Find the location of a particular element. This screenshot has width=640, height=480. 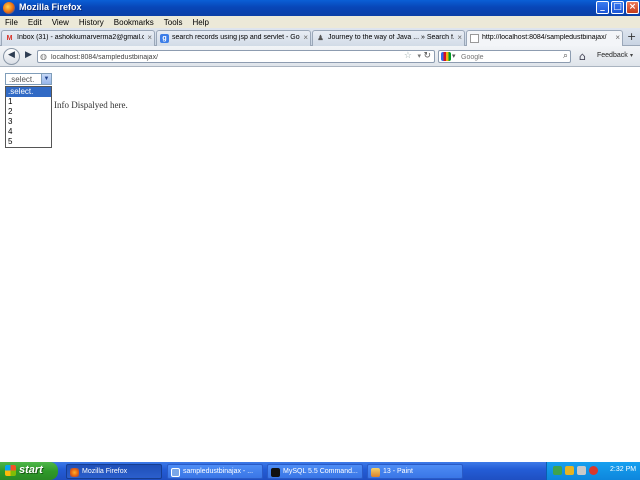

globe-icon: ◍ is located at coordinates (43, 56).